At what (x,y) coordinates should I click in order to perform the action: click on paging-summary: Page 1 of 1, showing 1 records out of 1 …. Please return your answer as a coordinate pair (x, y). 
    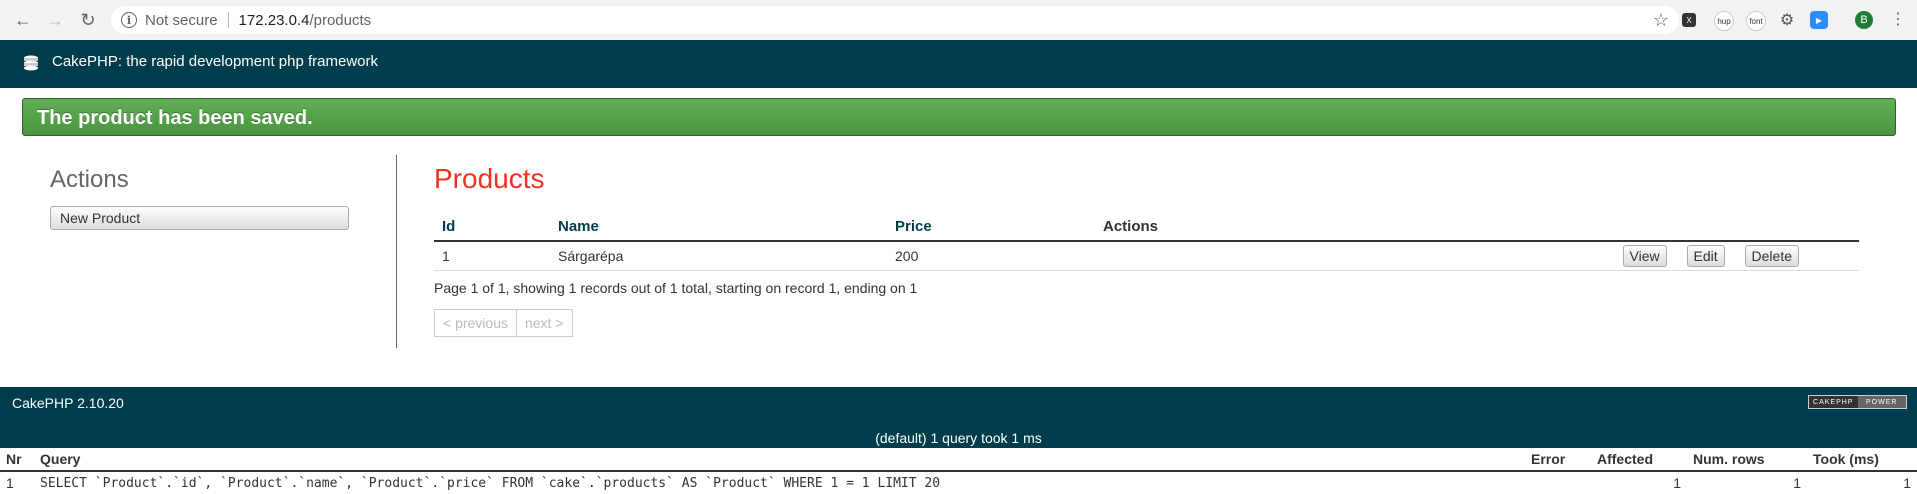
    Looking at the image, I should click on (676, 288).